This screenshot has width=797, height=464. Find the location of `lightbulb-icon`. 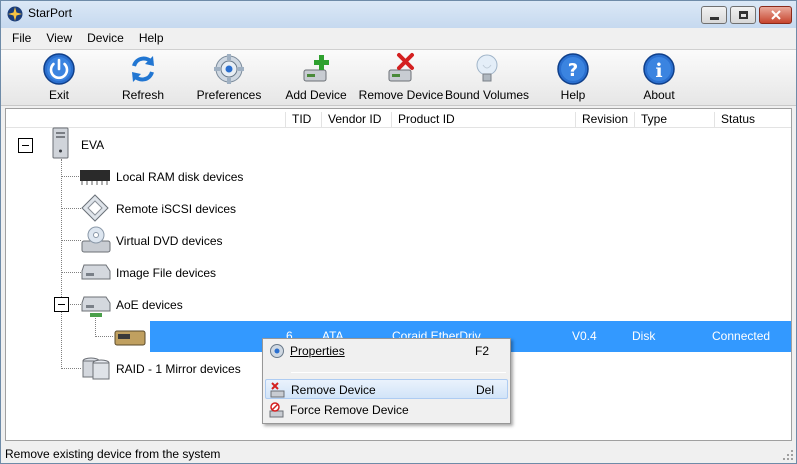

lightbulb-icon is located at coordinates (487, 68).